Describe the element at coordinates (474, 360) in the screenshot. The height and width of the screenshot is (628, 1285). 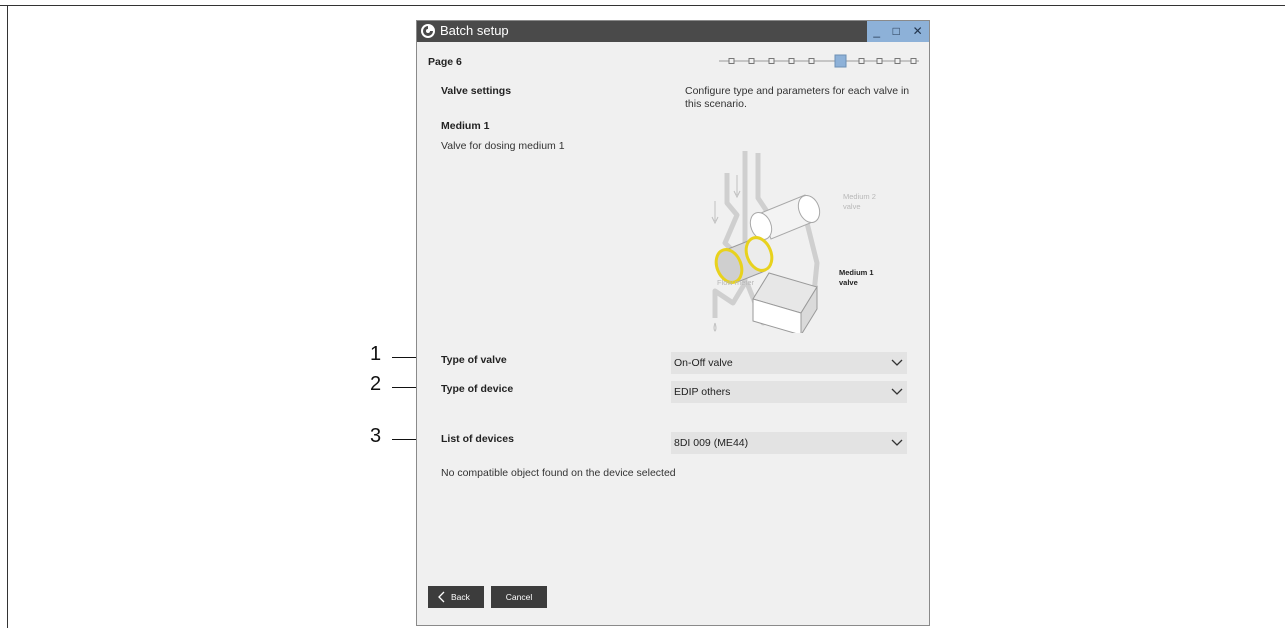
I see `type-of-valve-label: Type of valve` at that location.